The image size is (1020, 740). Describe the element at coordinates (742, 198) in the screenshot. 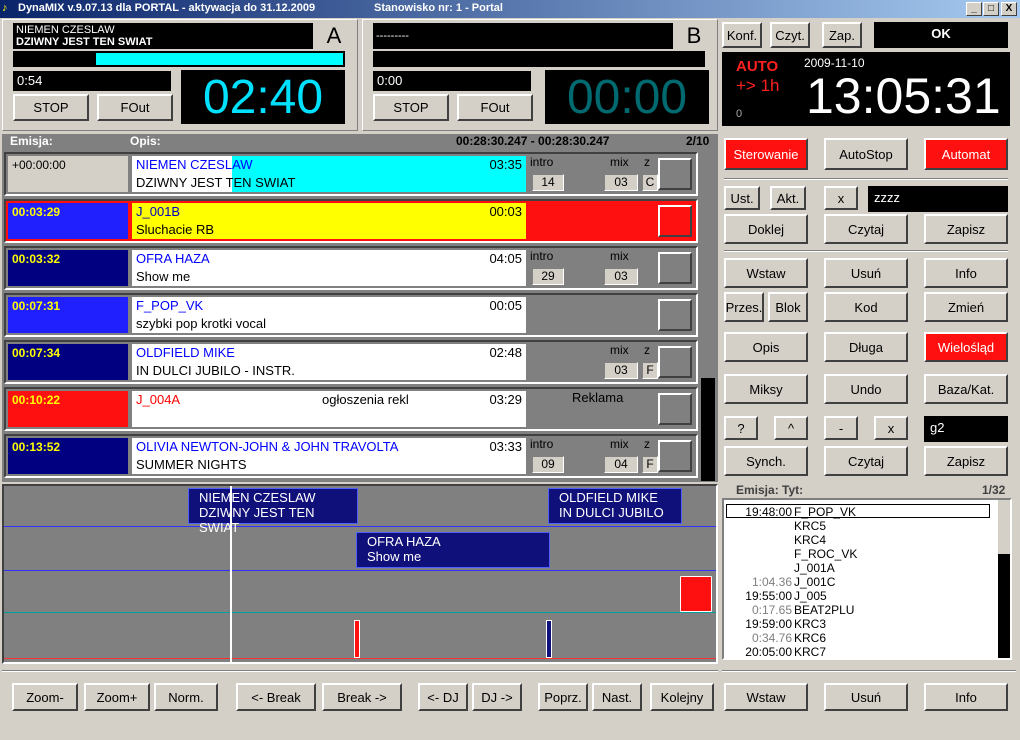

I see `ust-button: Ust.` at that location.